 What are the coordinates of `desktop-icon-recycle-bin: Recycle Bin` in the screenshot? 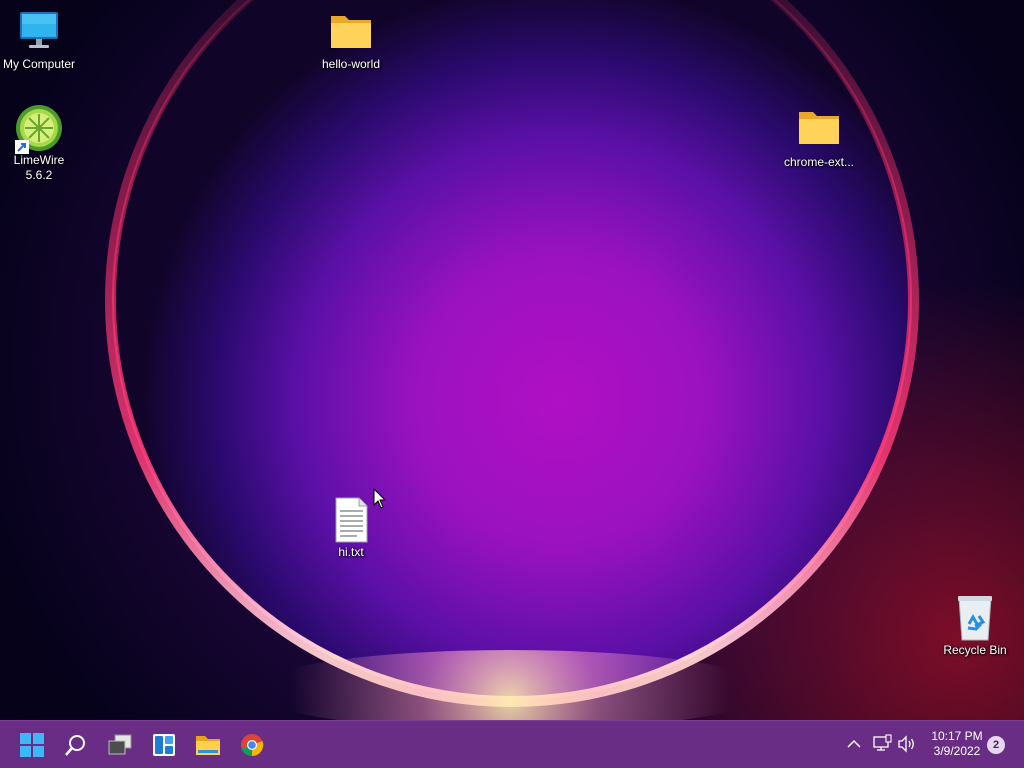 It's located at (975, 626).